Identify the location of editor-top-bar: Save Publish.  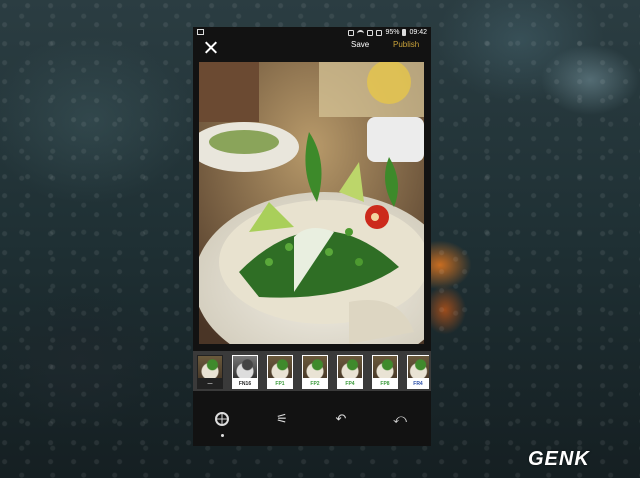
(312, 50).